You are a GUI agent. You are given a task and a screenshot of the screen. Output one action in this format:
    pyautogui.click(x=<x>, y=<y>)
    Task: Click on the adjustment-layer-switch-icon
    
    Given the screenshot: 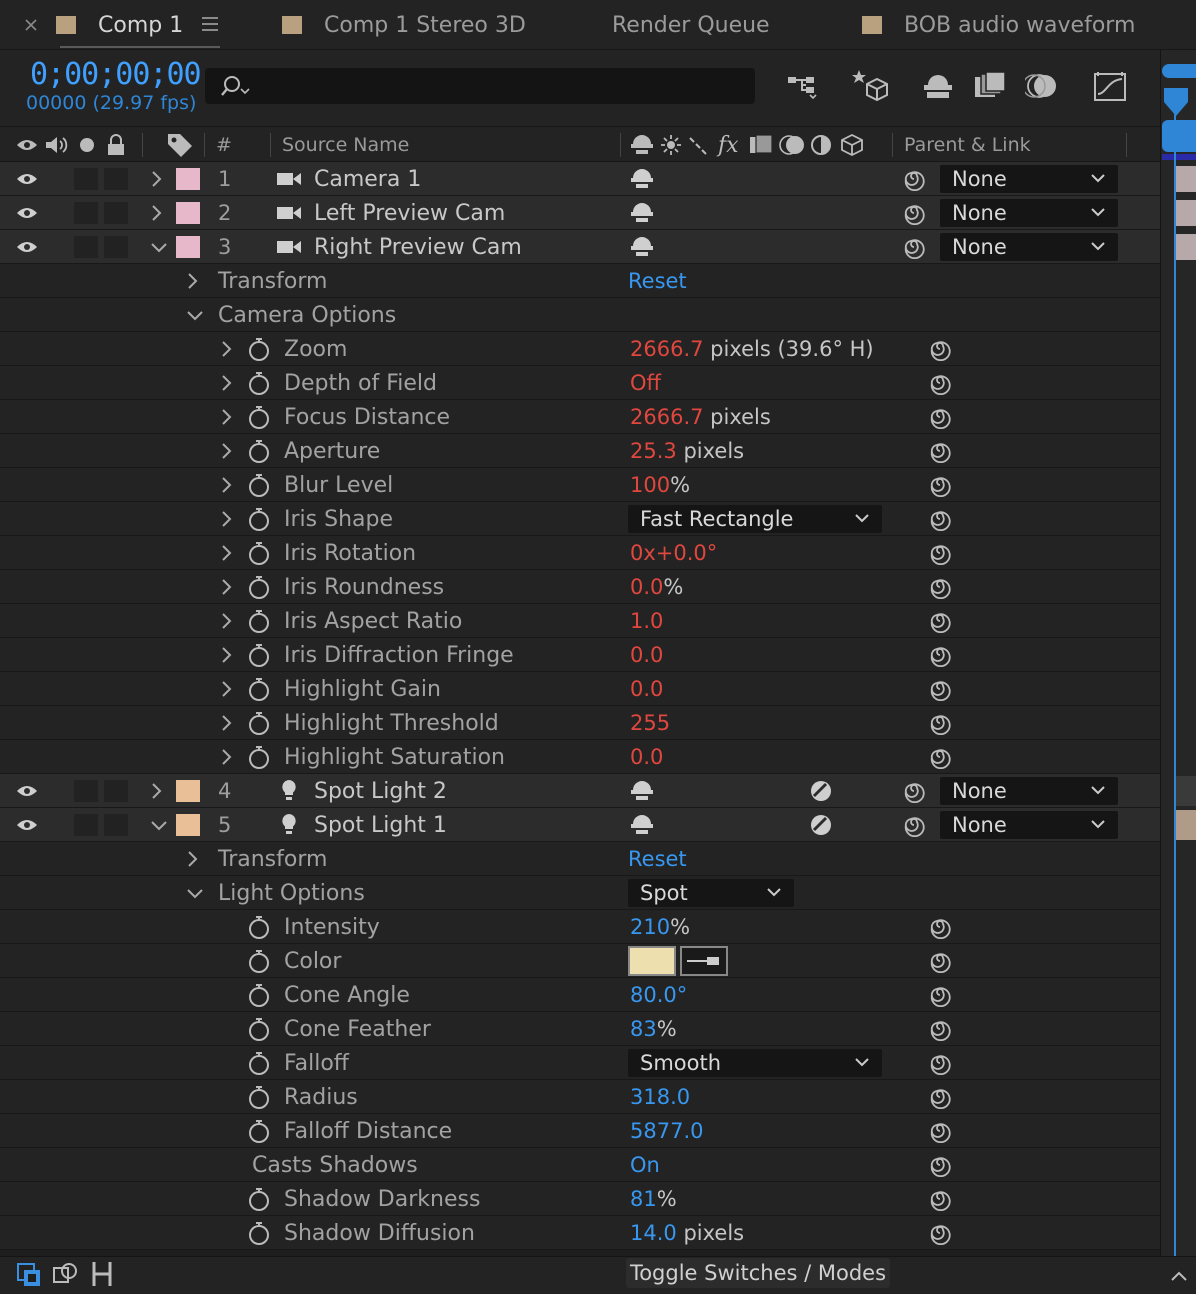 What is the action you would take?
    pyautogui.click(x=821, y=145)
    